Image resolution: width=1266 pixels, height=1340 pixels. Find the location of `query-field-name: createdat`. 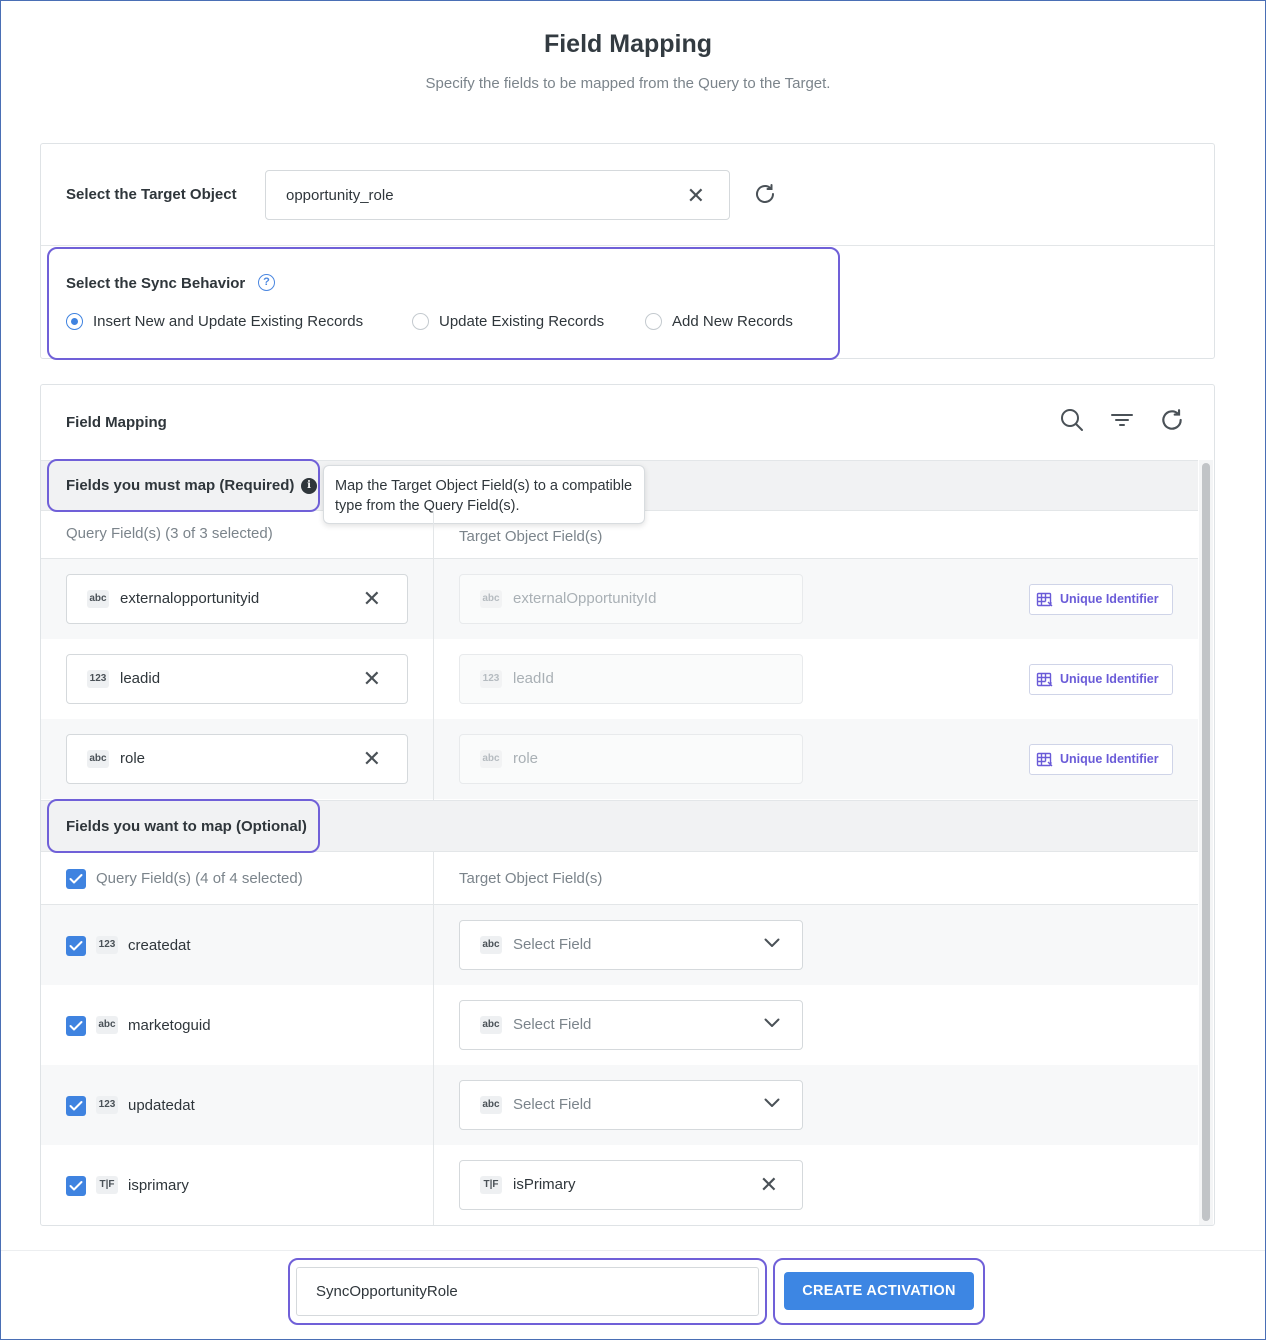

query-field-name: createdat is located at coordinates (159, 945).